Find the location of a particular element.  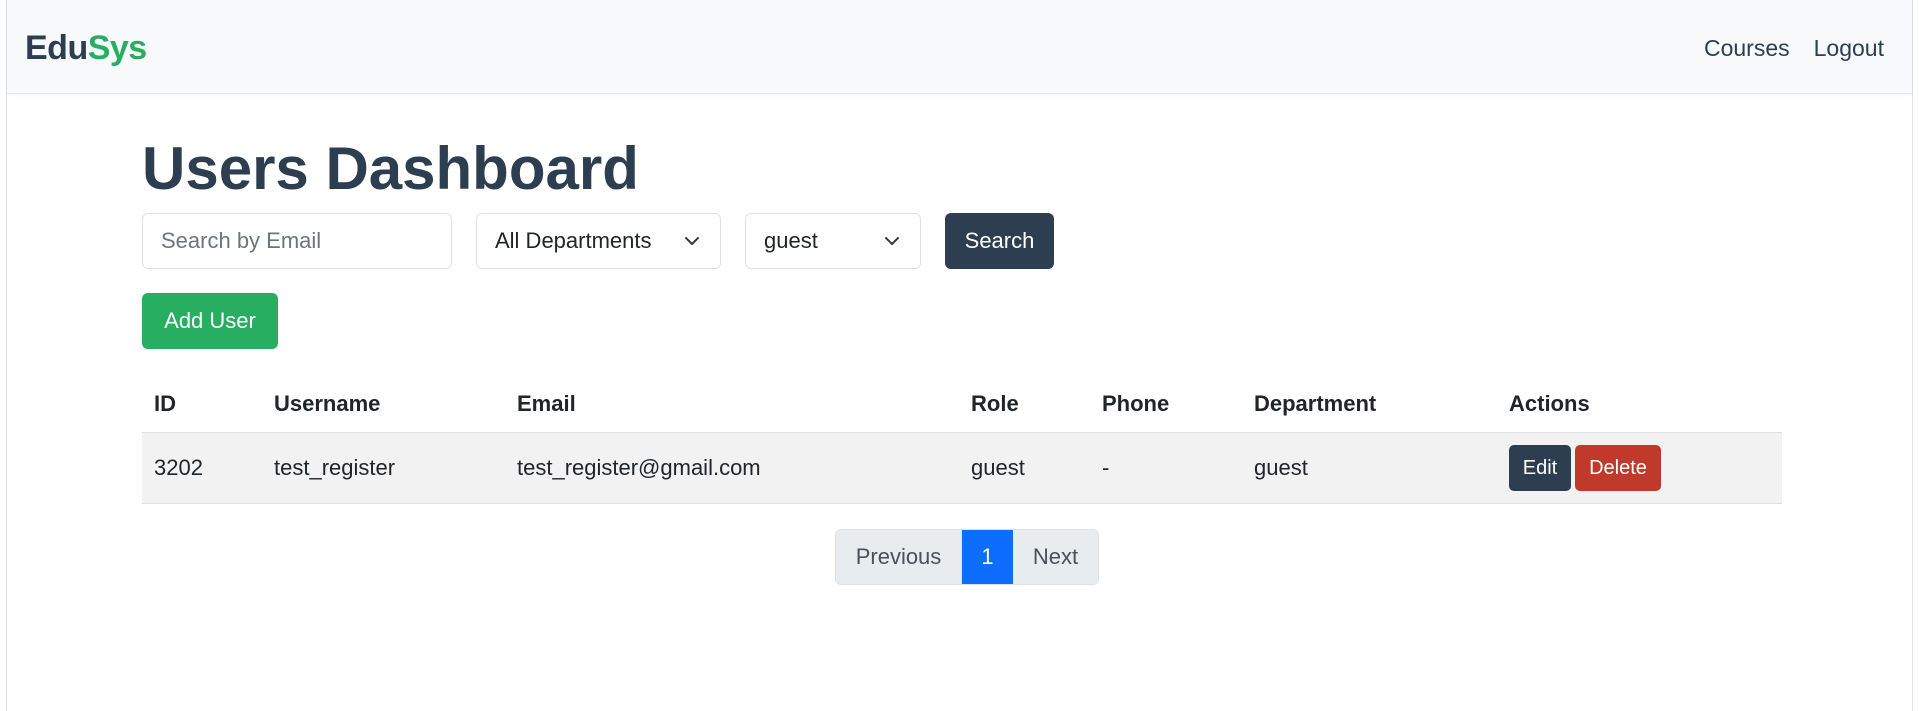

edit-user-button: Edit is located at coordinates (1540, 468).